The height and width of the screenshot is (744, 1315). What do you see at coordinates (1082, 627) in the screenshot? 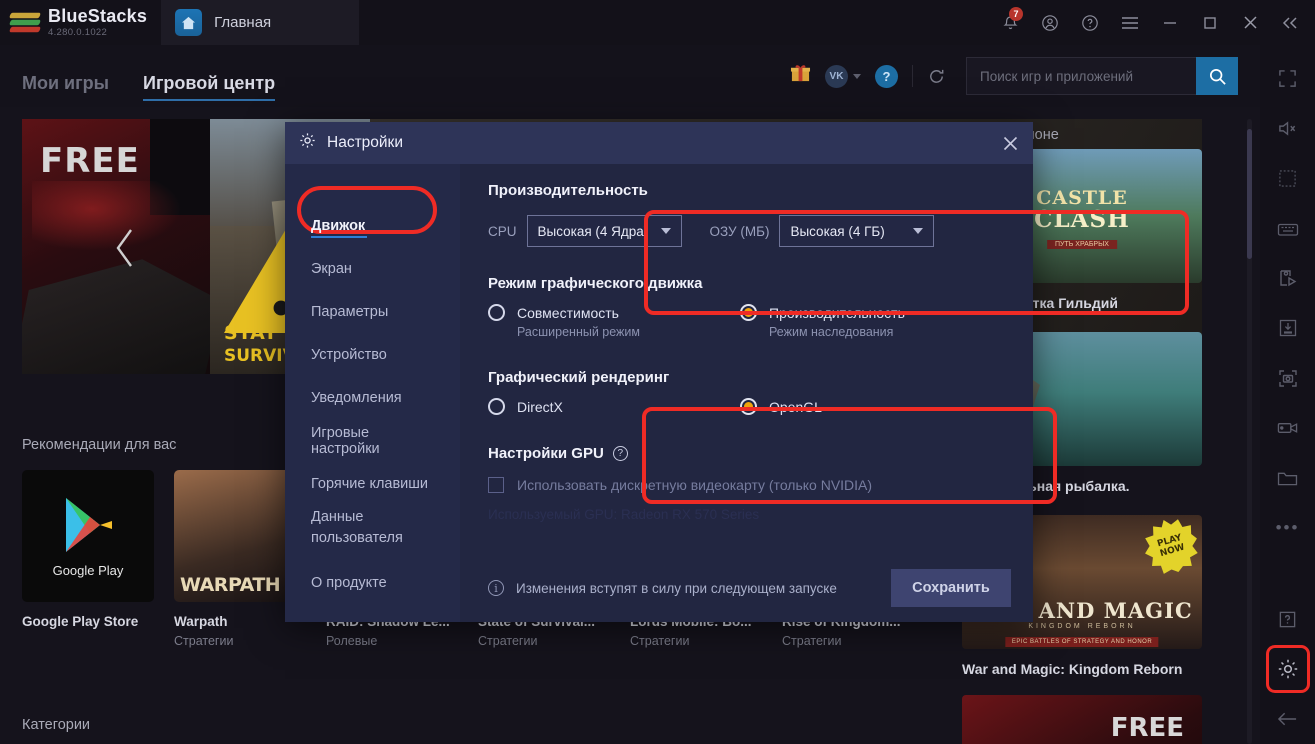
I see `logo-line-2: KINGDOM REBORN` at bounding box center [1082, 627].